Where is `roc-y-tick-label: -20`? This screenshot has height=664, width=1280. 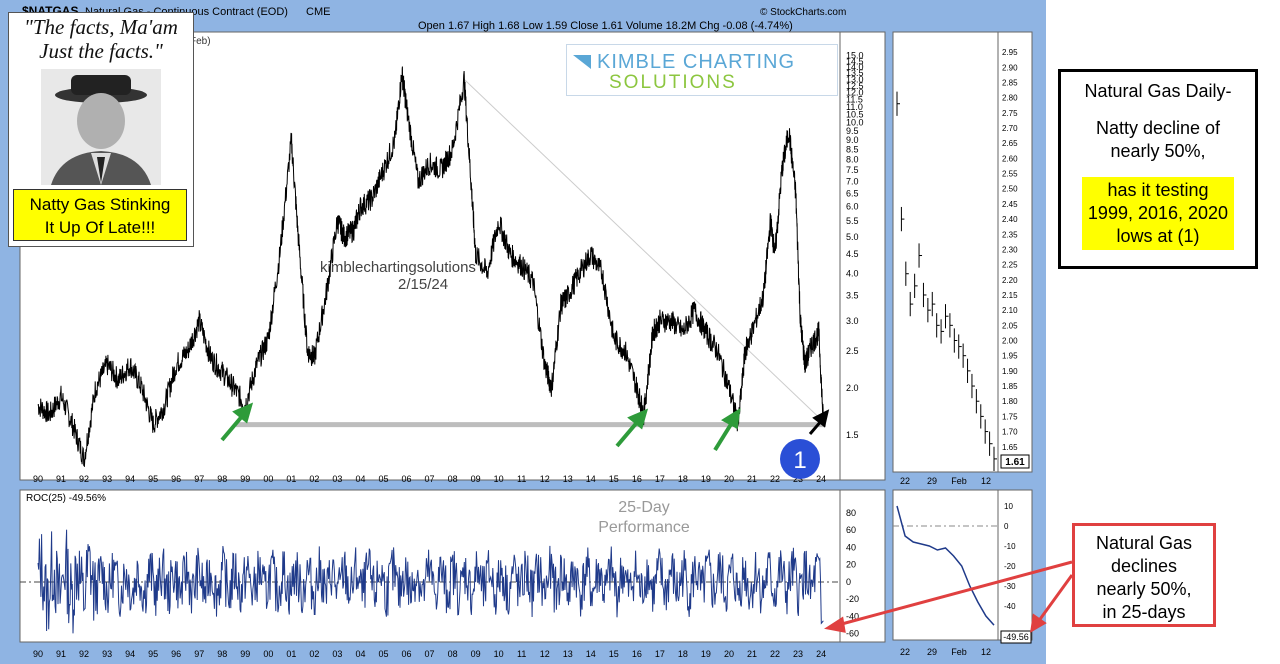
roc-y-tick-label: -20 is located at coordinates (852, 599).